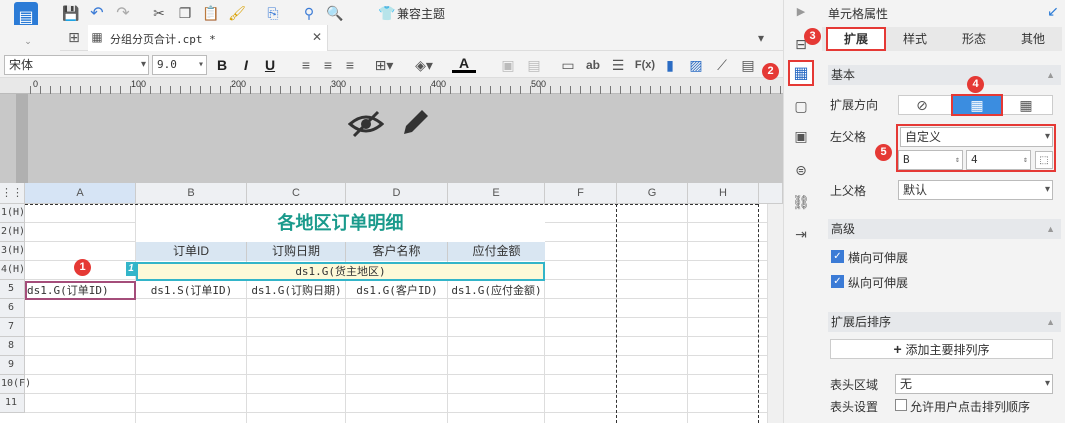 The width and height of the screenshot is (1065, 423). What do you see at coordinates (12, 270) in the screenshot?
I see `row-header: 4(H)` at bounding box center [12, 270].